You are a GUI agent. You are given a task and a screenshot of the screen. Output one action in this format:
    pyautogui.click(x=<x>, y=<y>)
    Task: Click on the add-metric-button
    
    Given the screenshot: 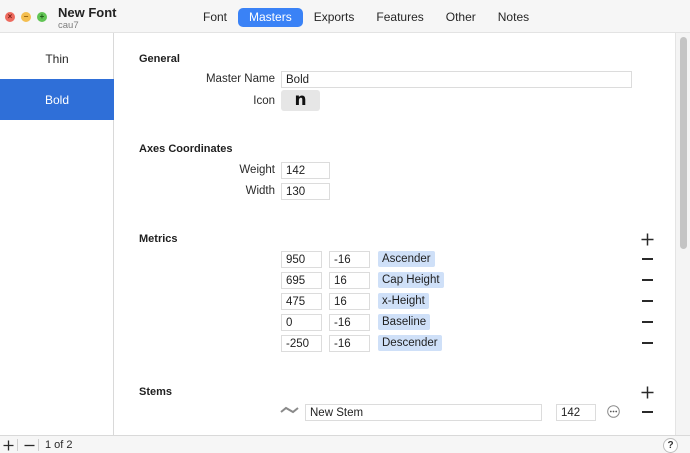 What is the action you would take?
    pyautogui.click(x=647, y=239)
    